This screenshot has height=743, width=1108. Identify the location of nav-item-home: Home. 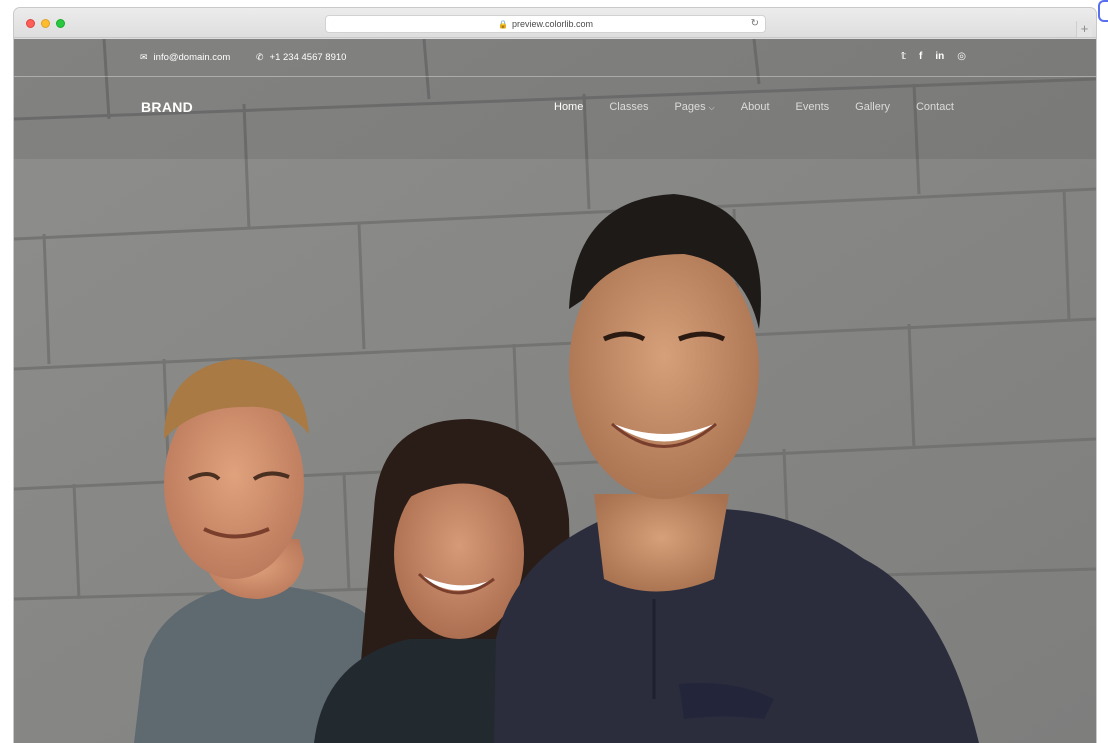
(568, 107).